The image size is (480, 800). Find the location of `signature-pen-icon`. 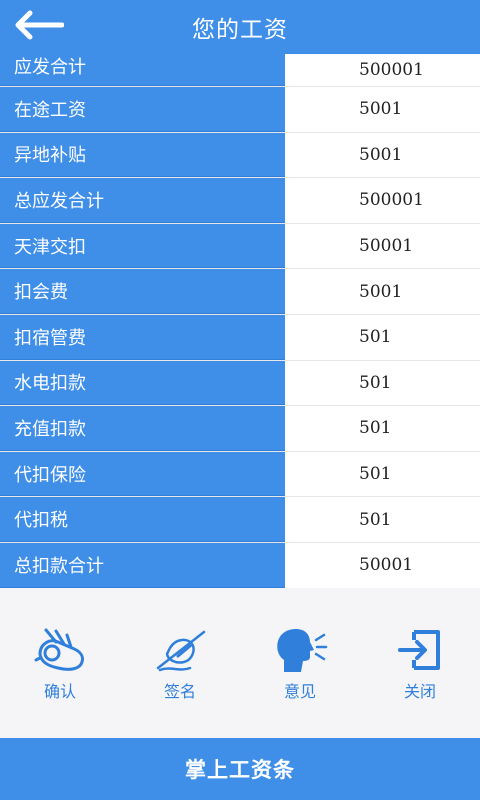

signature-pen-icon is located at coordinates (180, 650).